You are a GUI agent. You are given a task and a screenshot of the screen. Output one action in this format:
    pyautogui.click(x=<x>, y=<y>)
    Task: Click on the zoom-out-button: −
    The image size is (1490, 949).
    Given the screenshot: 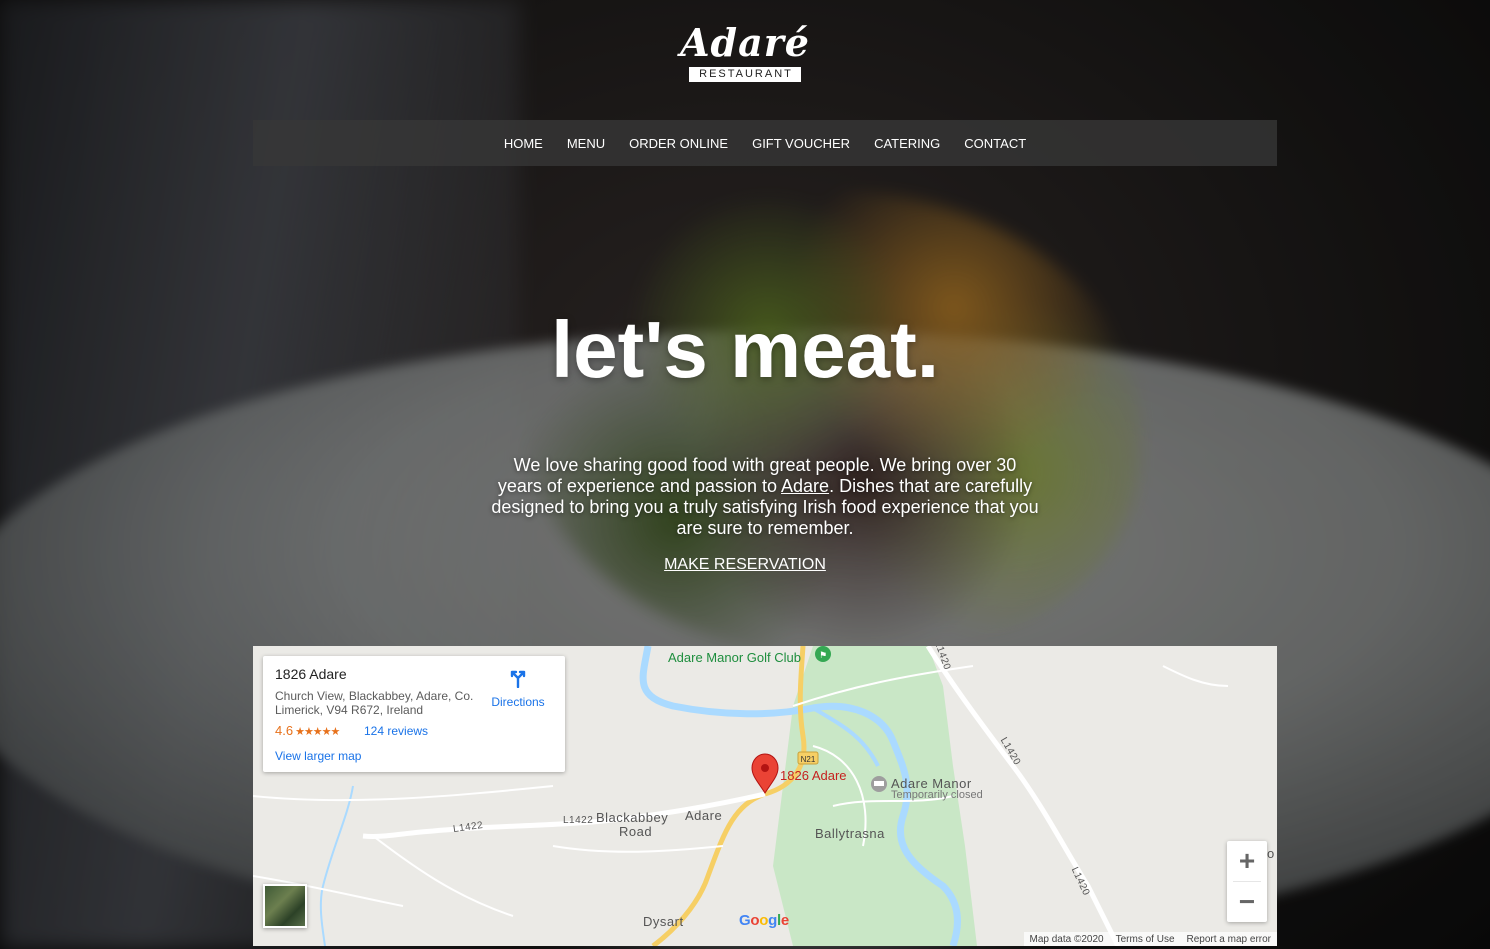 What is the action you would take?
    pyautogui.click(x=1247, y=902)
    